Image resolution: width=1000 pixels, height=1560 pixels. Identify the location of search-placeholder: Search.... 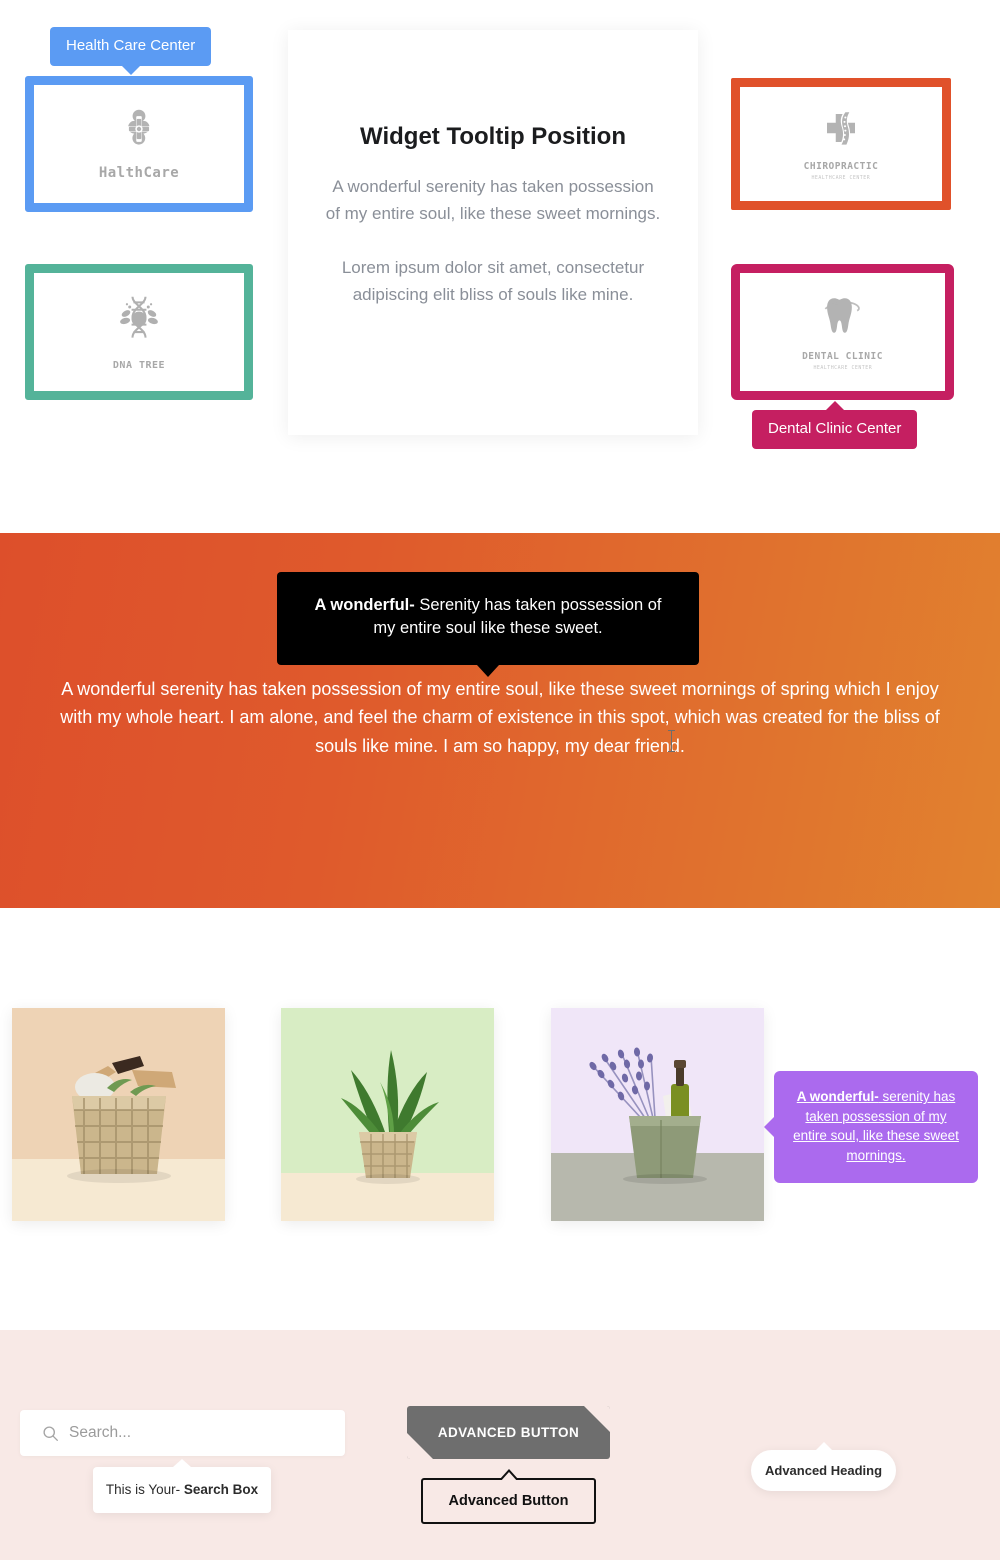
(100, 1432).